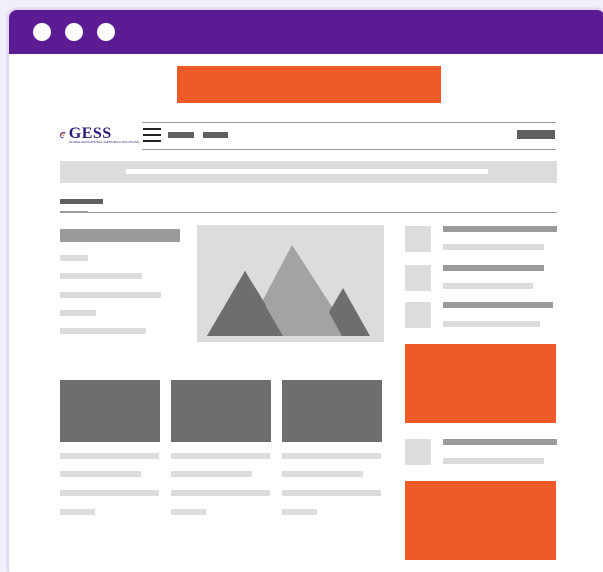  What do you see at coordinates (103, 141) in the screenshot?
I see `logo-tagline: GLOBAL EDUCATIONAL SUPPLIES & SOLUTIONS` at bounding box center [103, 141].